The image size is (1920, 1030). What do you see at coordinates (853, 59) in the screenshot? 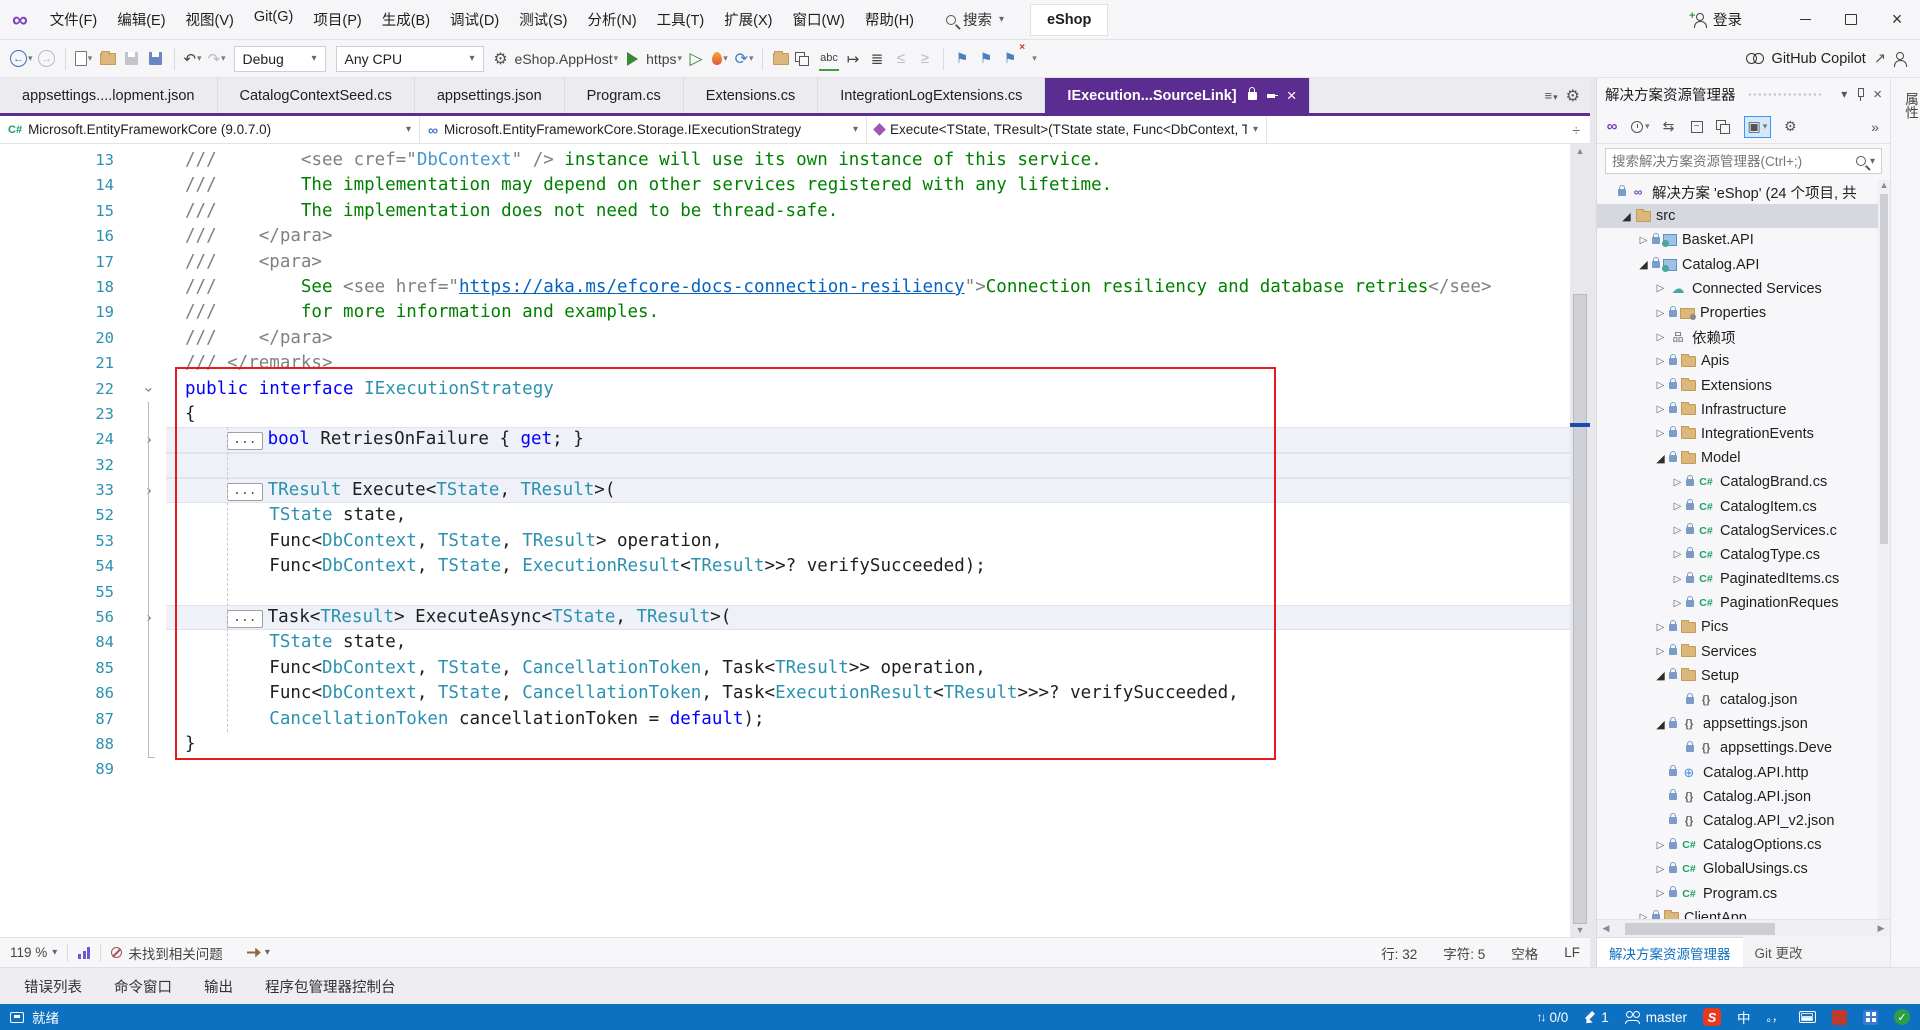
I see `navigate-cursor-icon: ↦` at bounding box center [853, 59].